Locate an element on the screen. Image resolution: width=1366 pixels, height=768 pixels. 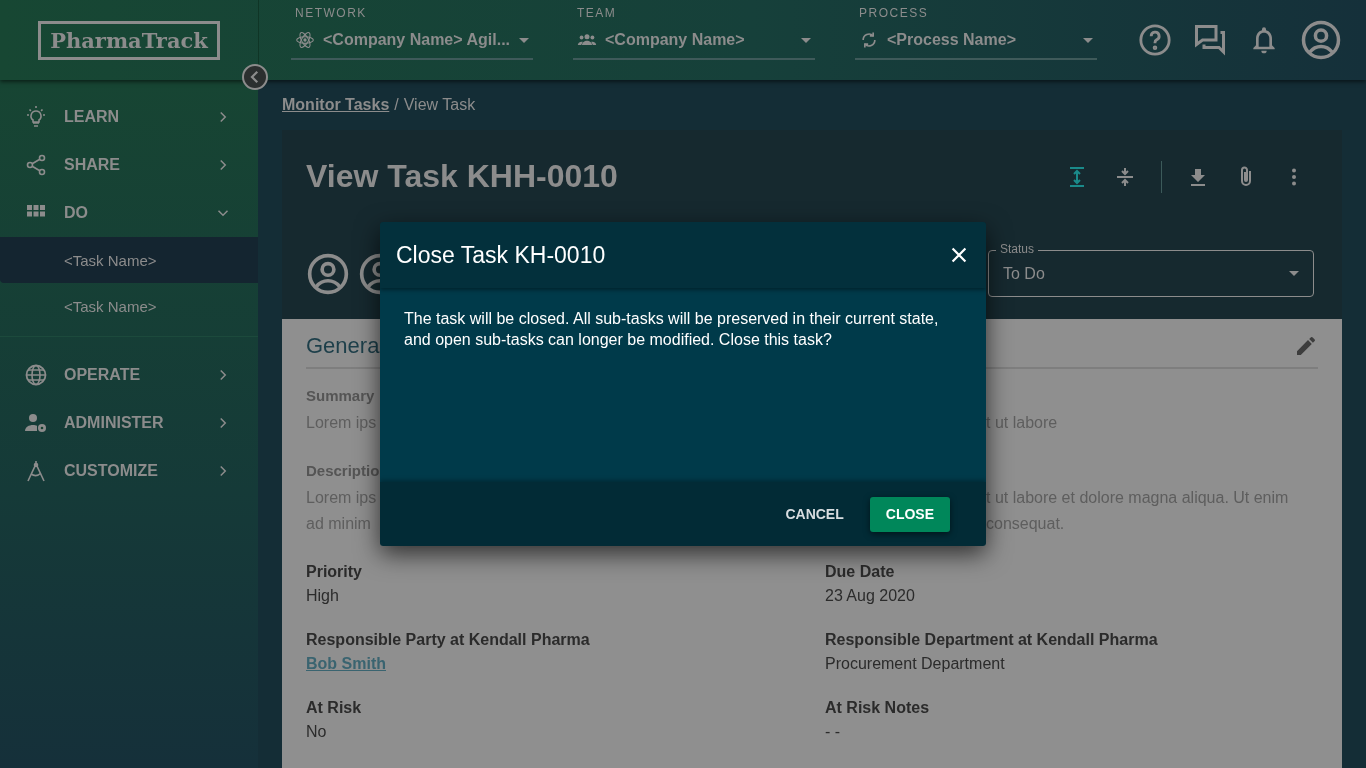
sidebar-item: SHARE is located at coordinates (129, 165).